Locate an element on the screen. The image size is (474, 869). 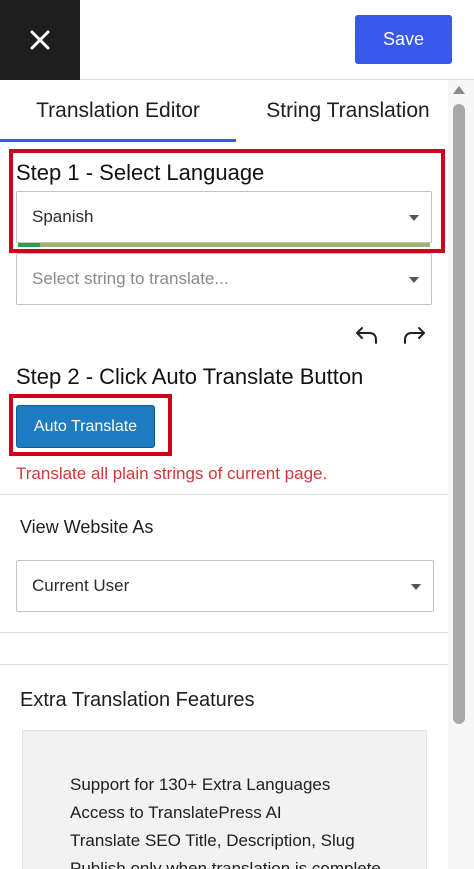
scrollbar is located at coordinates (459, 475).